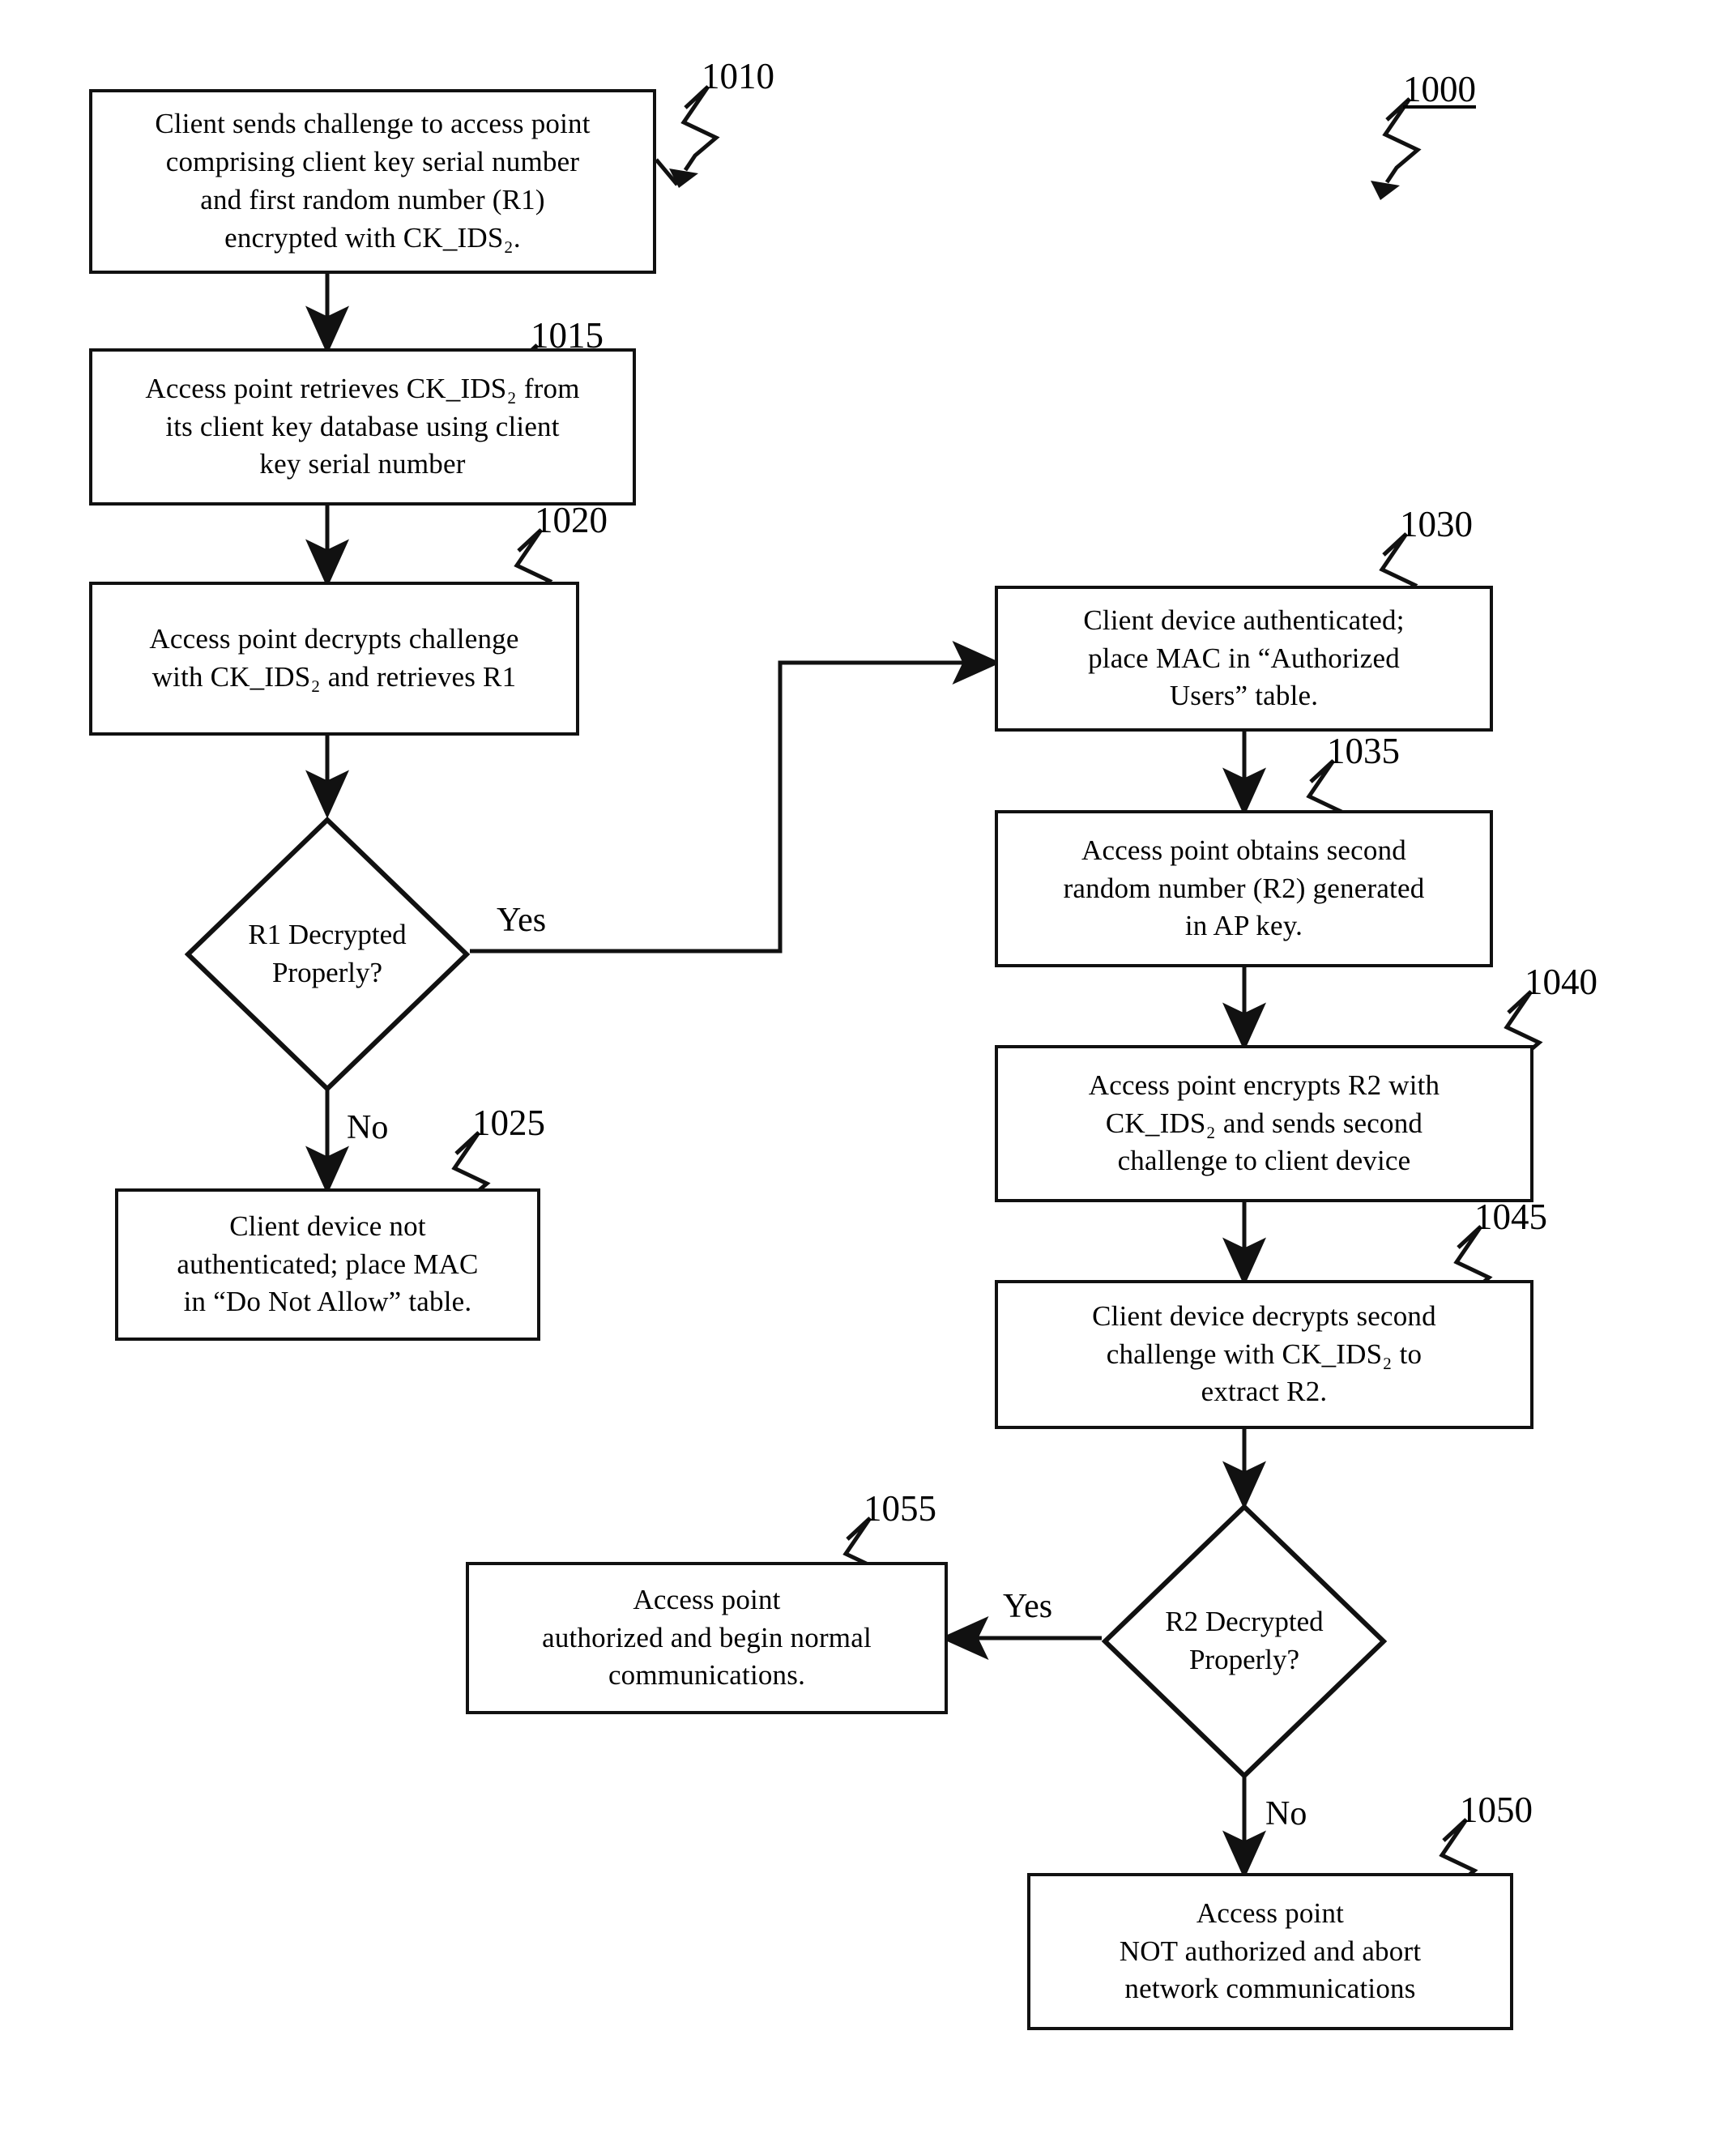 Image resolution: width=1736 pixels, height=2129 pixels. What do you see at coordinates (508, 1123) in the screenshot?
I see `ref-label-1025: 1025` at bounding box center [508, 1123].